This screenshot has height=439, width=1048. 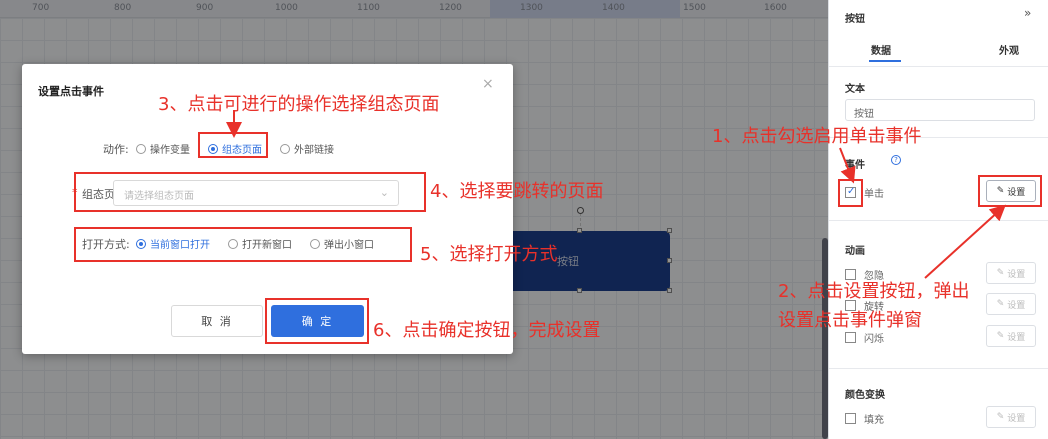 What do you see at coordinates (487, 330) in the screenshot?
I see `annotation-step6: 6、点击确定按钮，完成设置` at bounding box center [487, 330].